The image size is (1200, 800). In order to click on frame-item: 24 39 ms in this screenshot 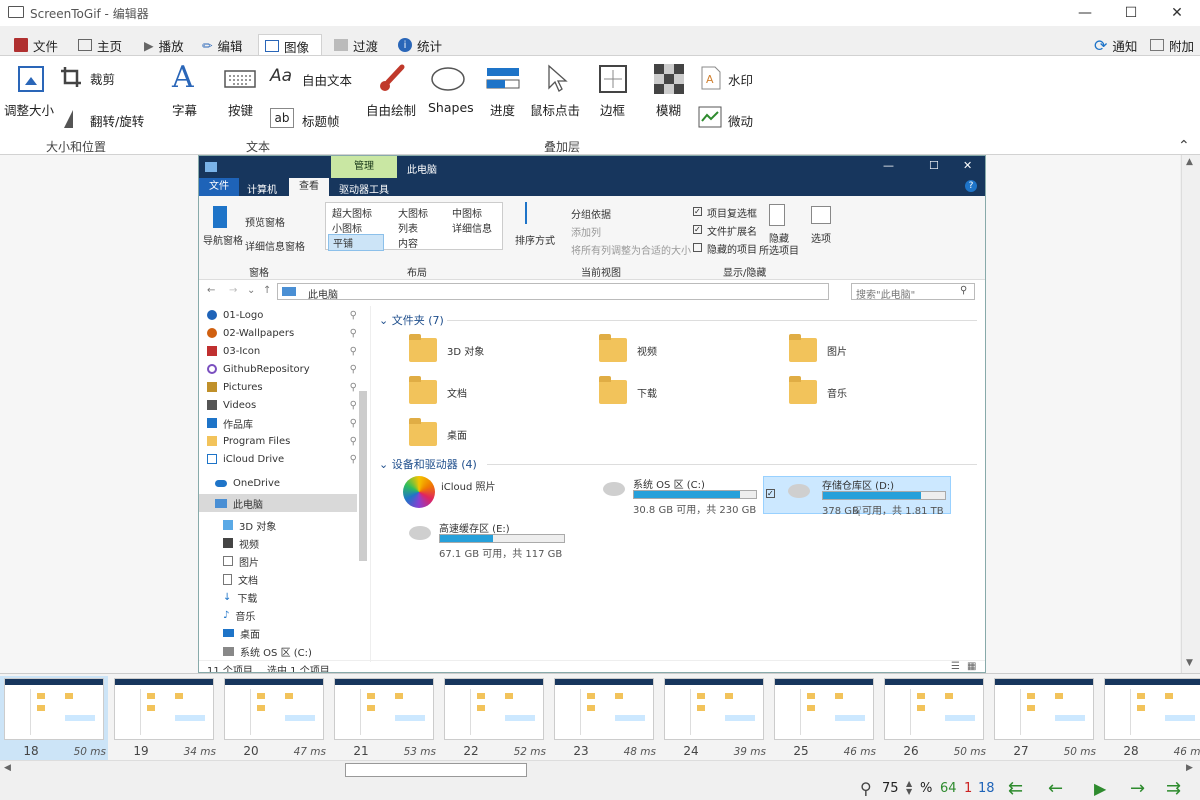, I will do `click(714, 718)`.